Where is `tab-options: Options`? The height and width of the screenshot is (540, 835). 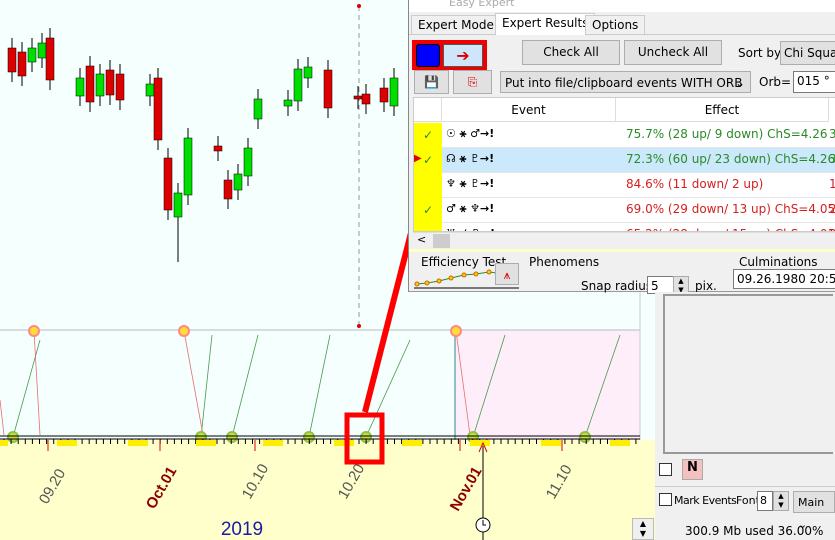
tab-options: Options is located at coordinates (615, 25).